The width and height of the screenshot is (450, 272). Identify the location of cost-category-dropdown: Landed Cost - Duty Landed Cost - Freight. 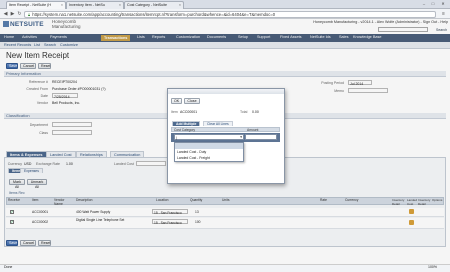
(209, 152).